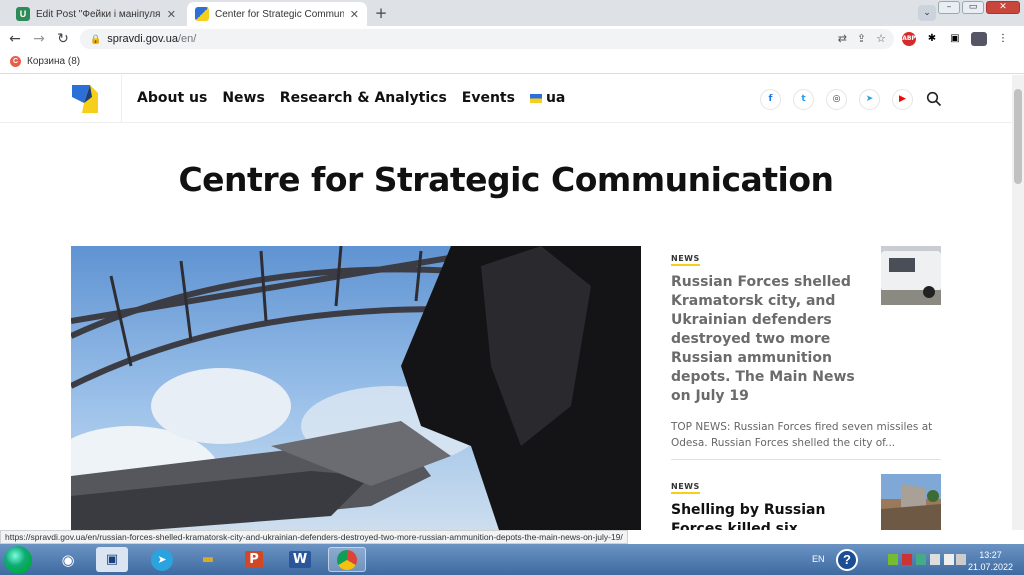 The width and height of the screenshot is (1024, 575). I want to click on tab-search-icon: ⌄, so click(927, 13).